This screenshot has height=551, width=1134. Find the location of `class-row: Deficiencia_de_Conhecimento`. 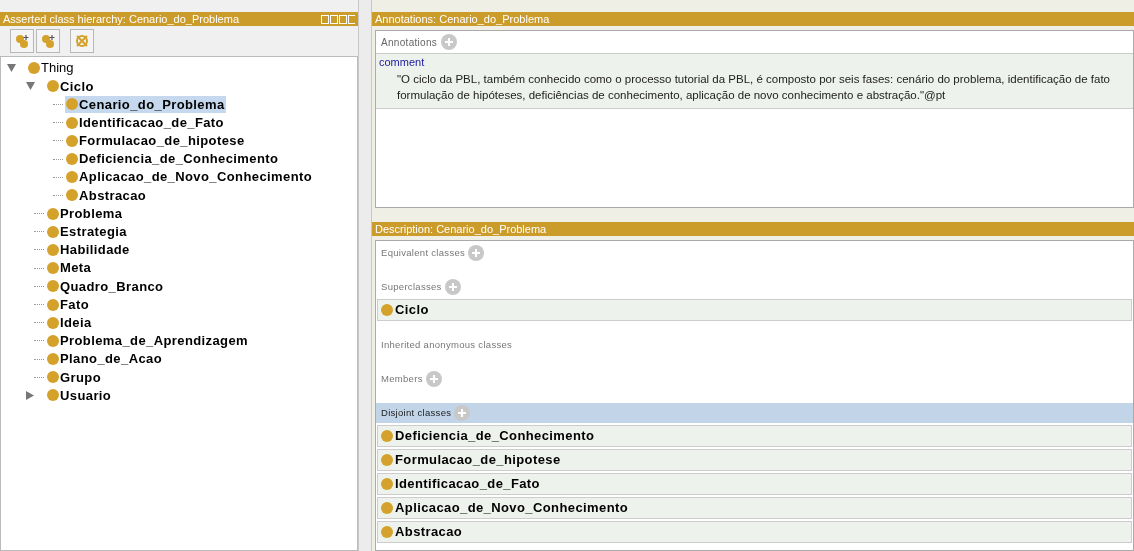

class-row: Deficiencia_de_Conhecimento is located at coordinates (754, 436).